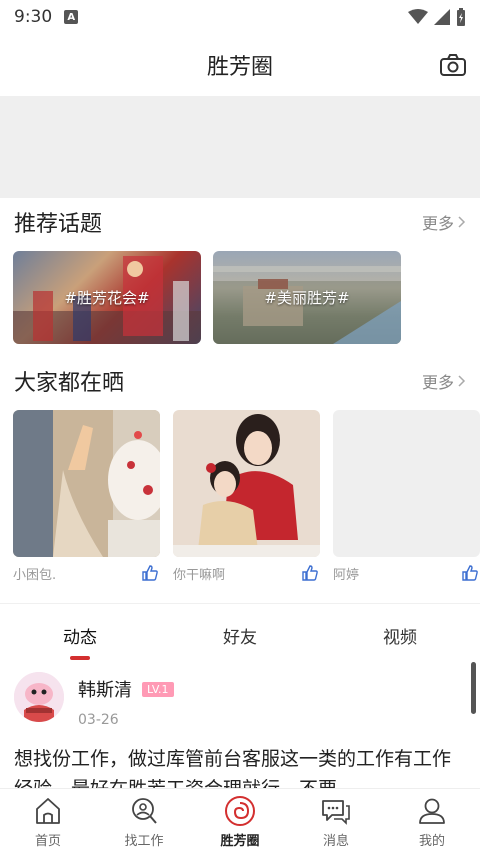 This screenshot has width=480, height=853. What do you see at coordinates (39, 697) in the screenshot?
I see `avatar` at bounding box center [39, 697].